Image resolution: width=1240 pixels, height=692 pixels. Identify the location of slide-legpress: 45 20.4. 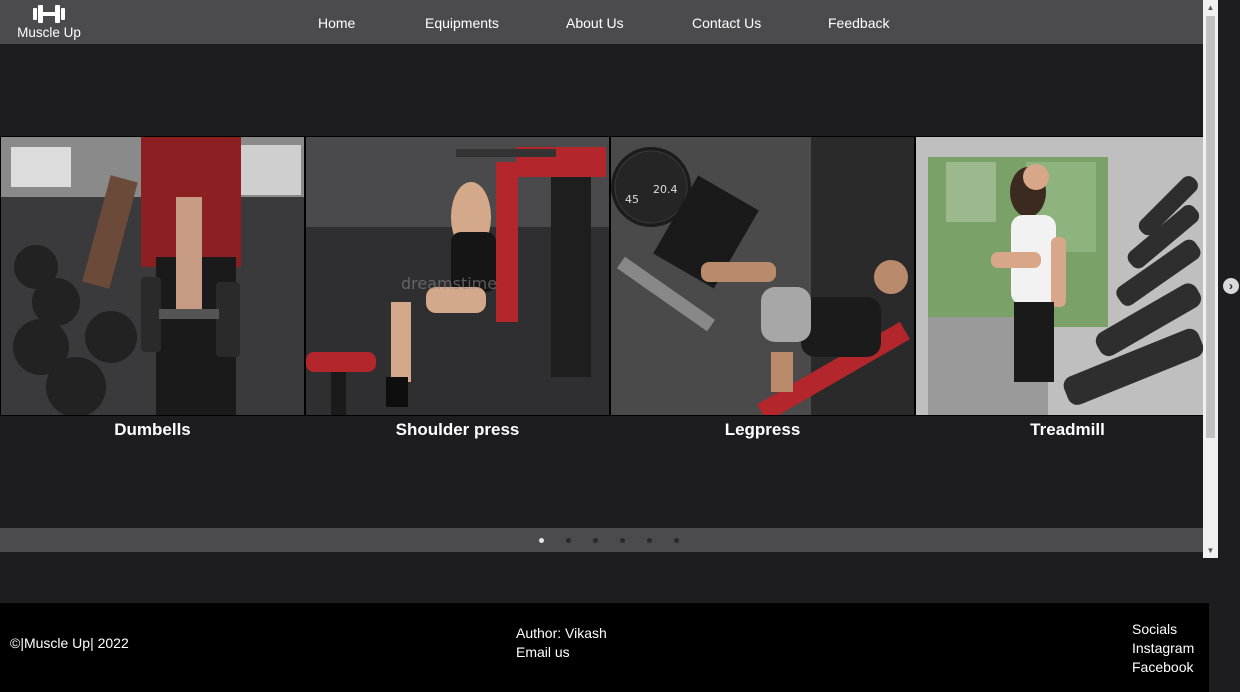
(762, 276).